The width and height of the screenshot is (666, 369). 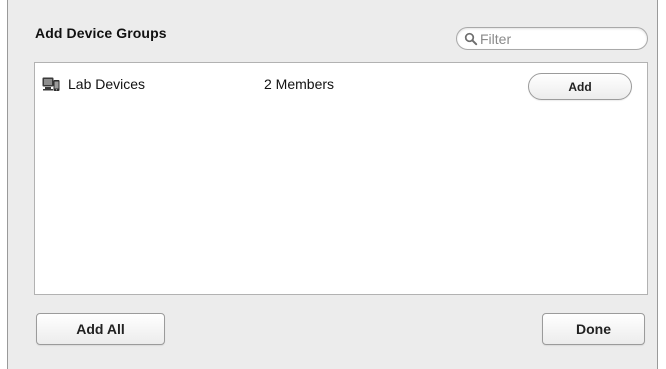 What do you see at coordinates (101, 33) in the screenshot?
I see `dialog-title: Add Device Groups` at bounding box center [101, 33].